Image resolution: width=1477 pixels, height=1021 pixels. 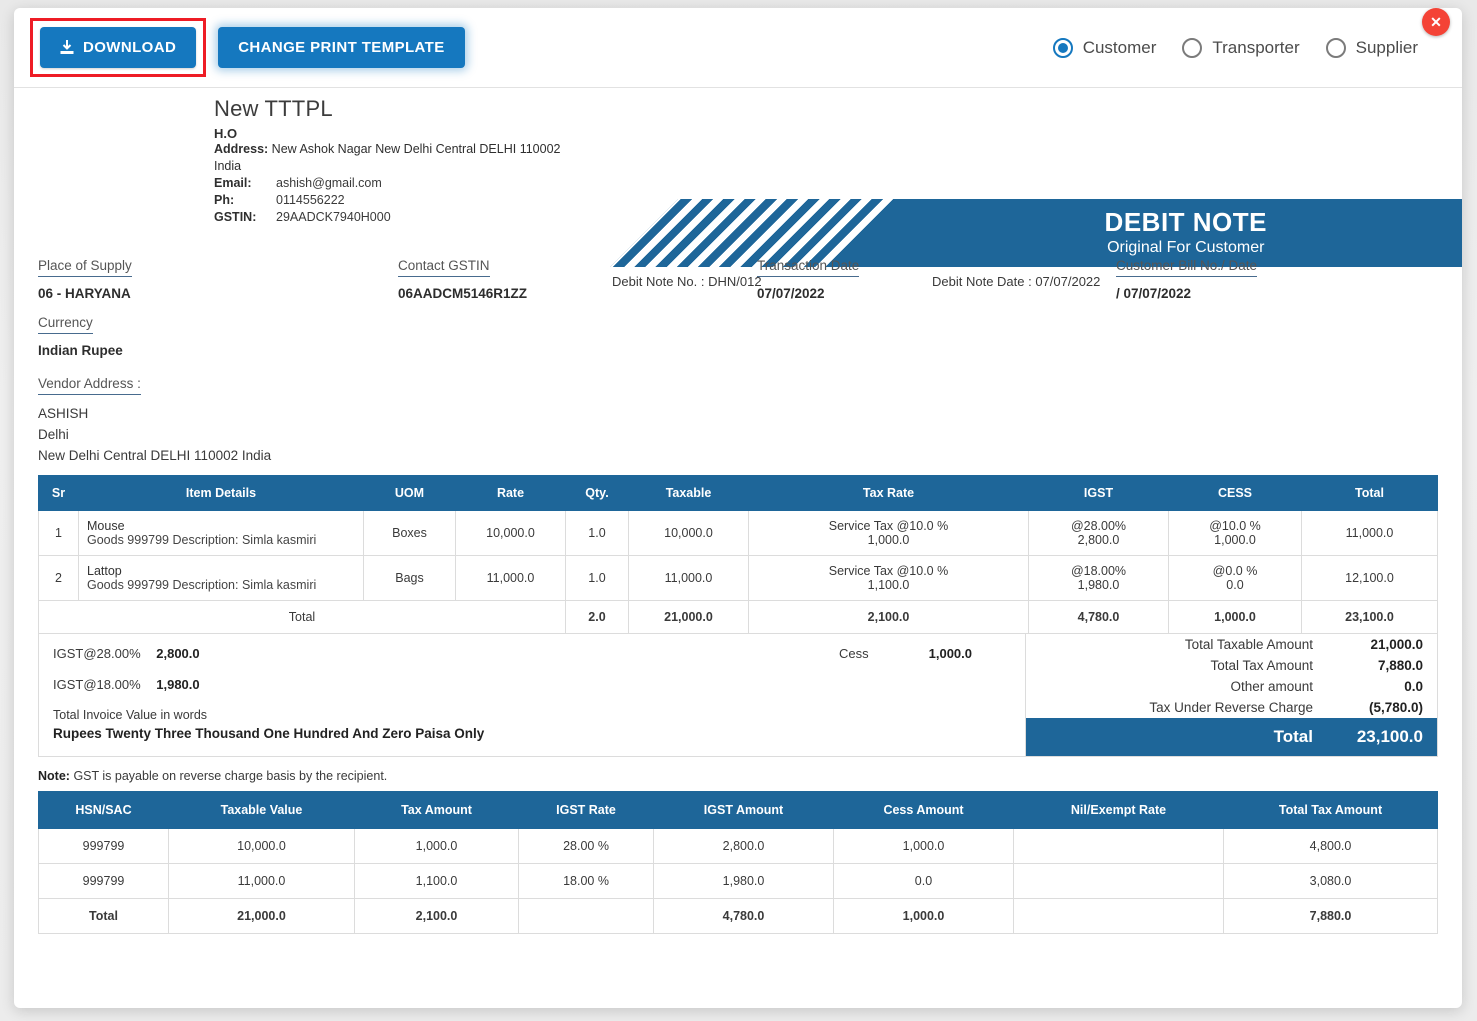 What do you see at coordinates (1192, 47) in the screenshot?
I see `radio-transporter-indicator` at bounding box center [1192, 47].